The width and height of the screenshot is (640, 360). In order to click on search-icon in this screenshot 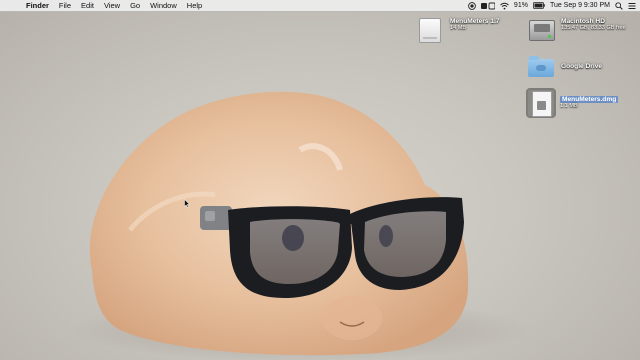, I will do `click(619, 5)`.